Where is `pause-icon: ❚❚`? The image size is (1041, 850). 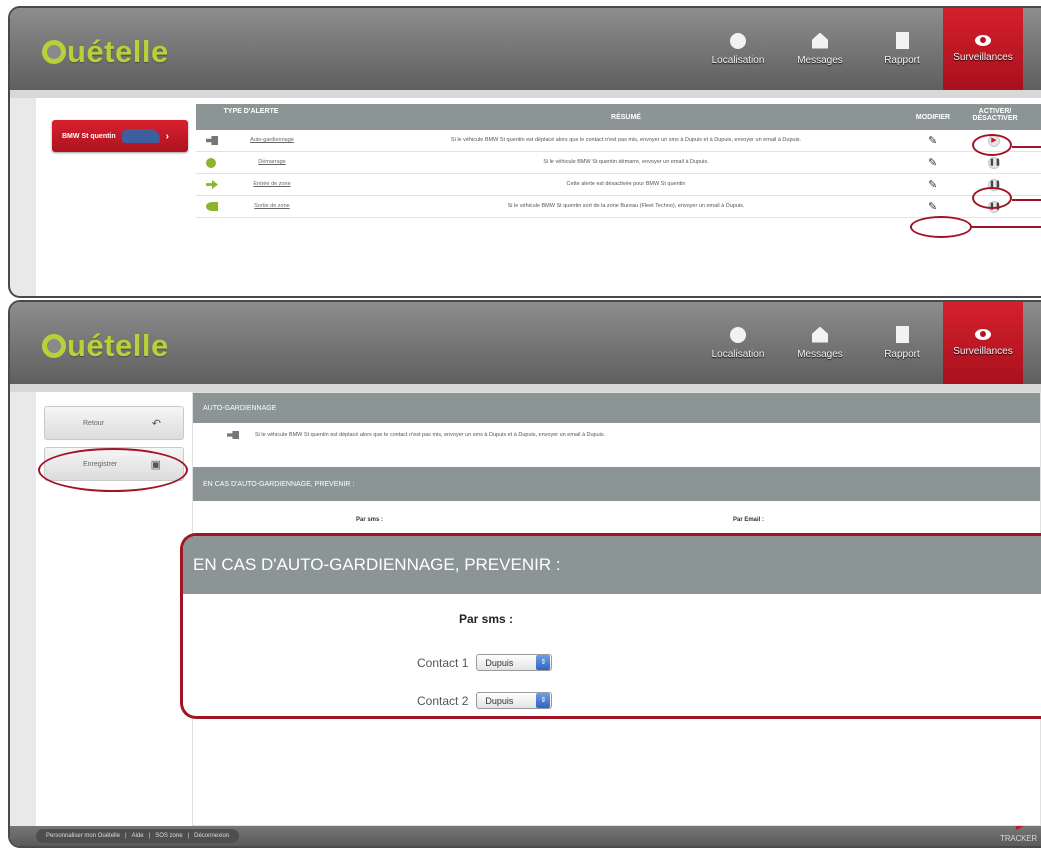 pause-icon: ❚❚ is located at coordinates (994, 163).